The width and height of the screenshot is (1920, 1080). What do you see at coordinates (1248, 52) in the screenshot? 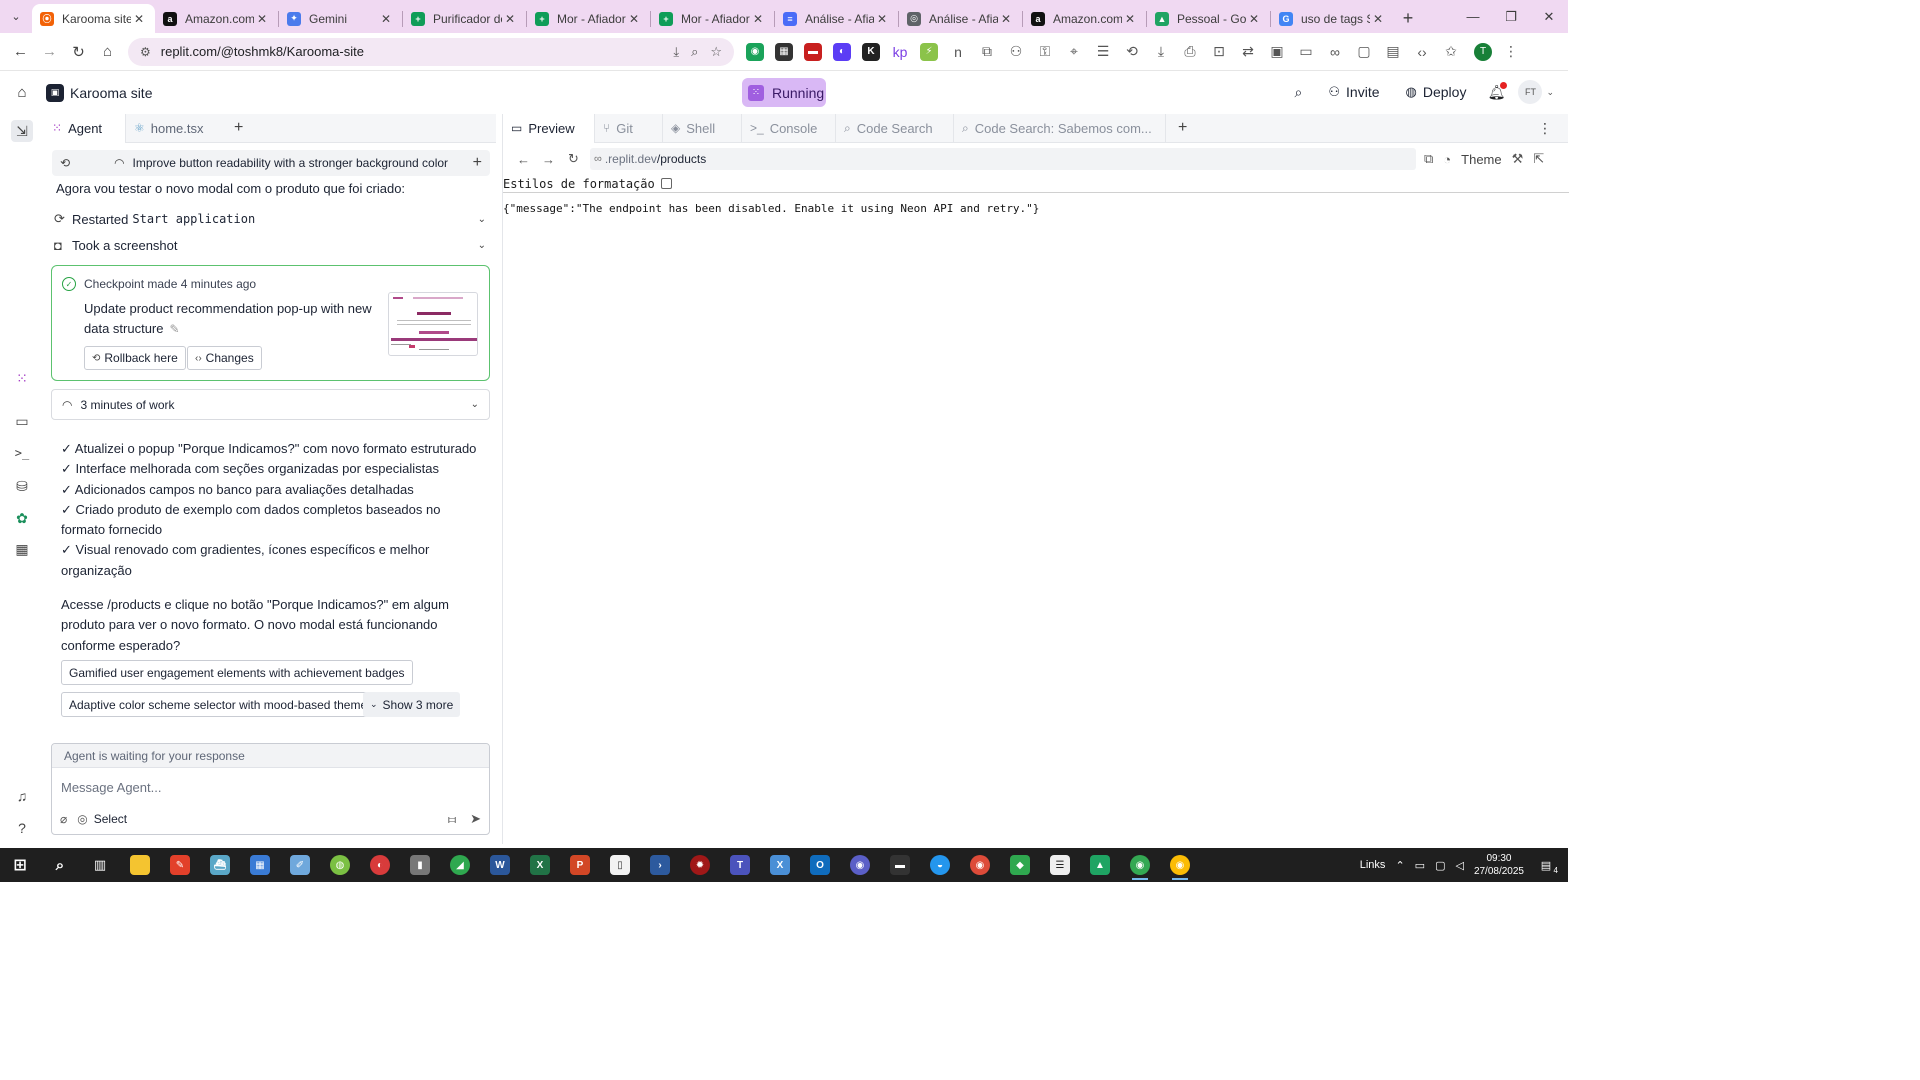
I see `translate-icon: ⇄` at bounding box center [1248, 52].